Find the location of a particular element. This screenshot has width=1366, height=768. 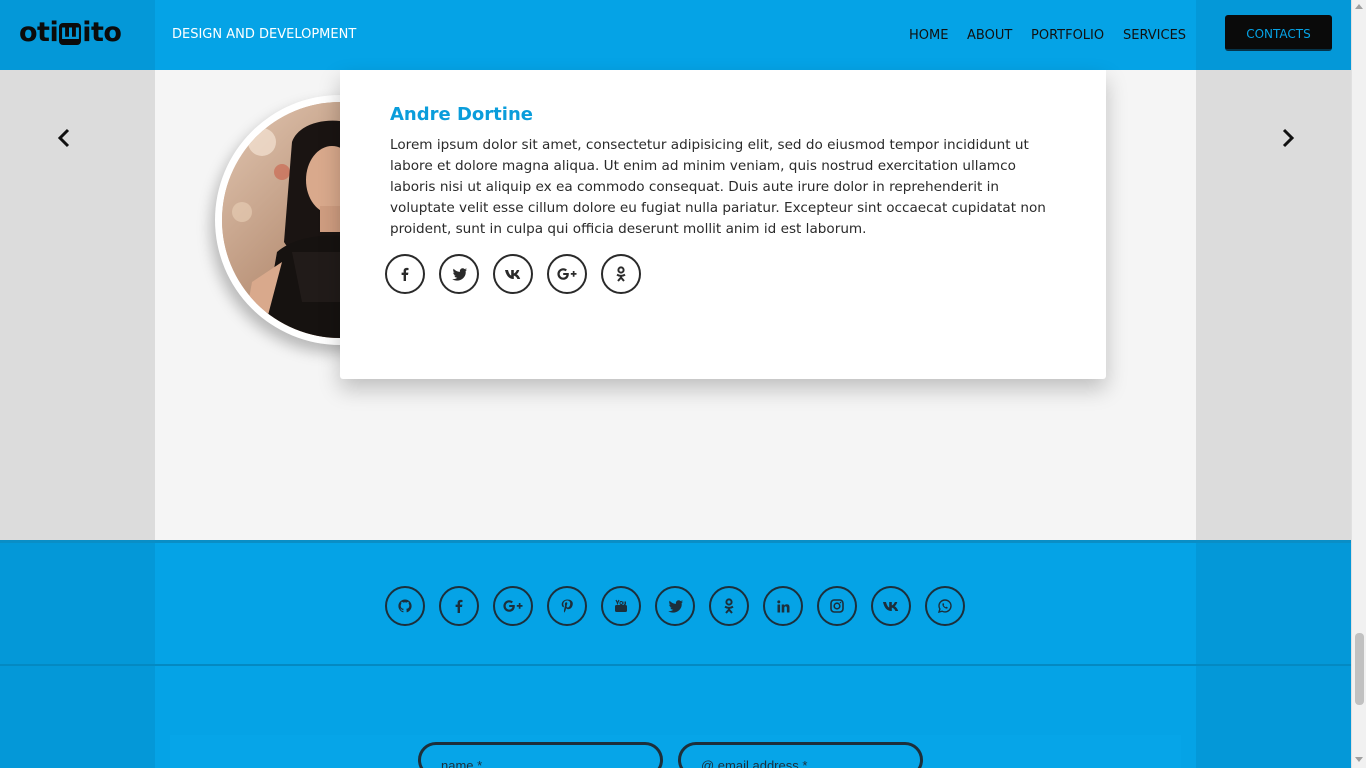

chevron-left-icon is located at coordinates (65, 138).